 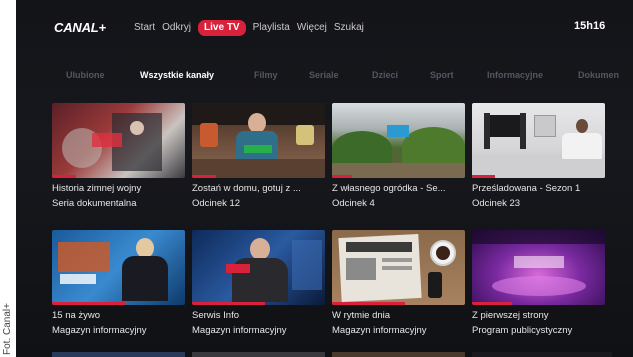 I want to click on channel-tile: W rytmie dnia Magazyn informacyjny, so click(x=398, y=283).